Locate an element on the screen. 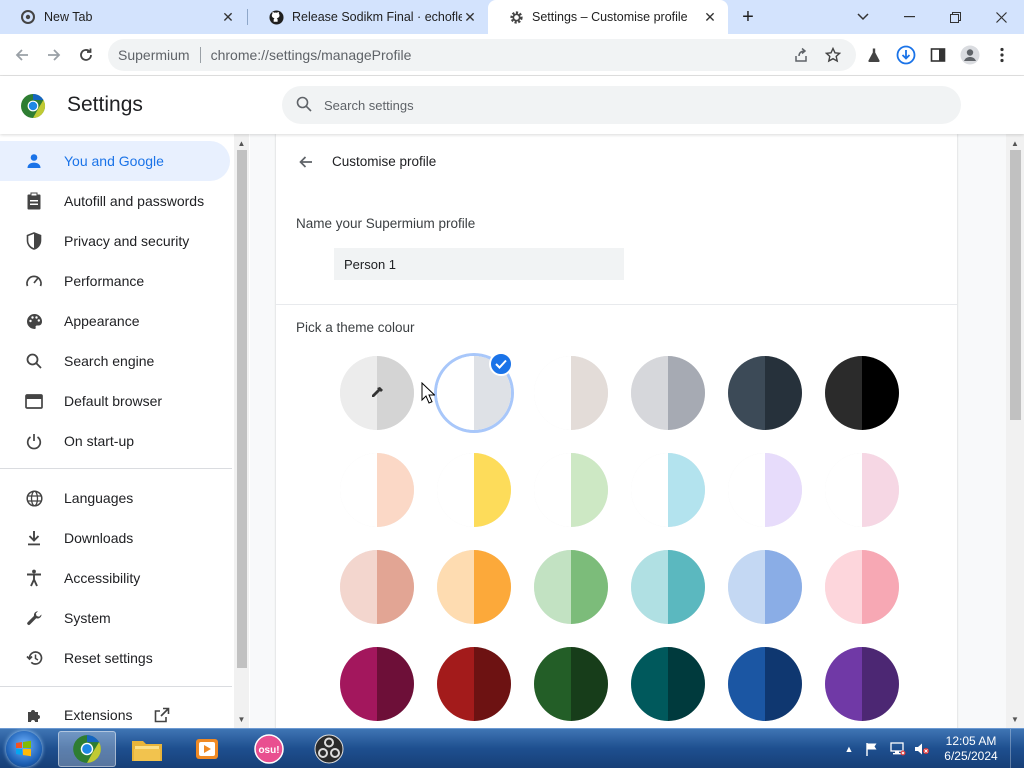  custom-colour-swatch is located at coordinates (377, 393).